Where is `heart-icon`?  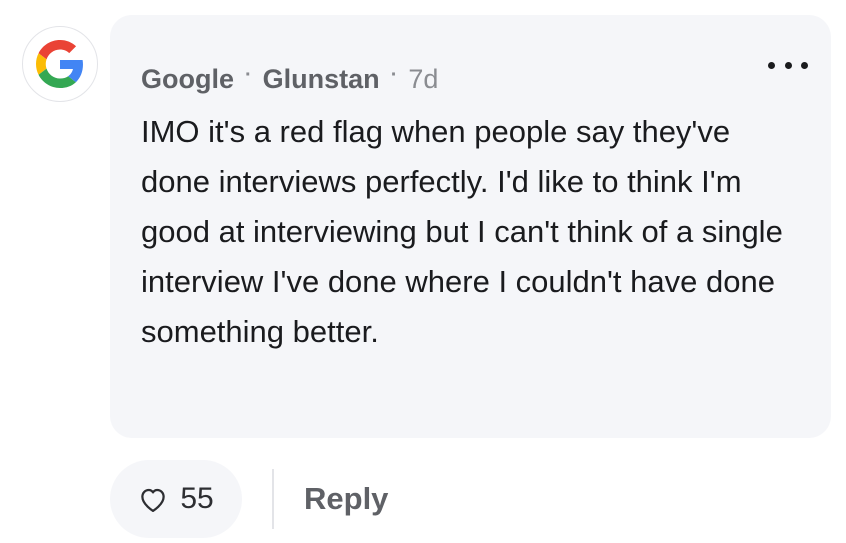
heart-icon is located at coordinates (153, 500).